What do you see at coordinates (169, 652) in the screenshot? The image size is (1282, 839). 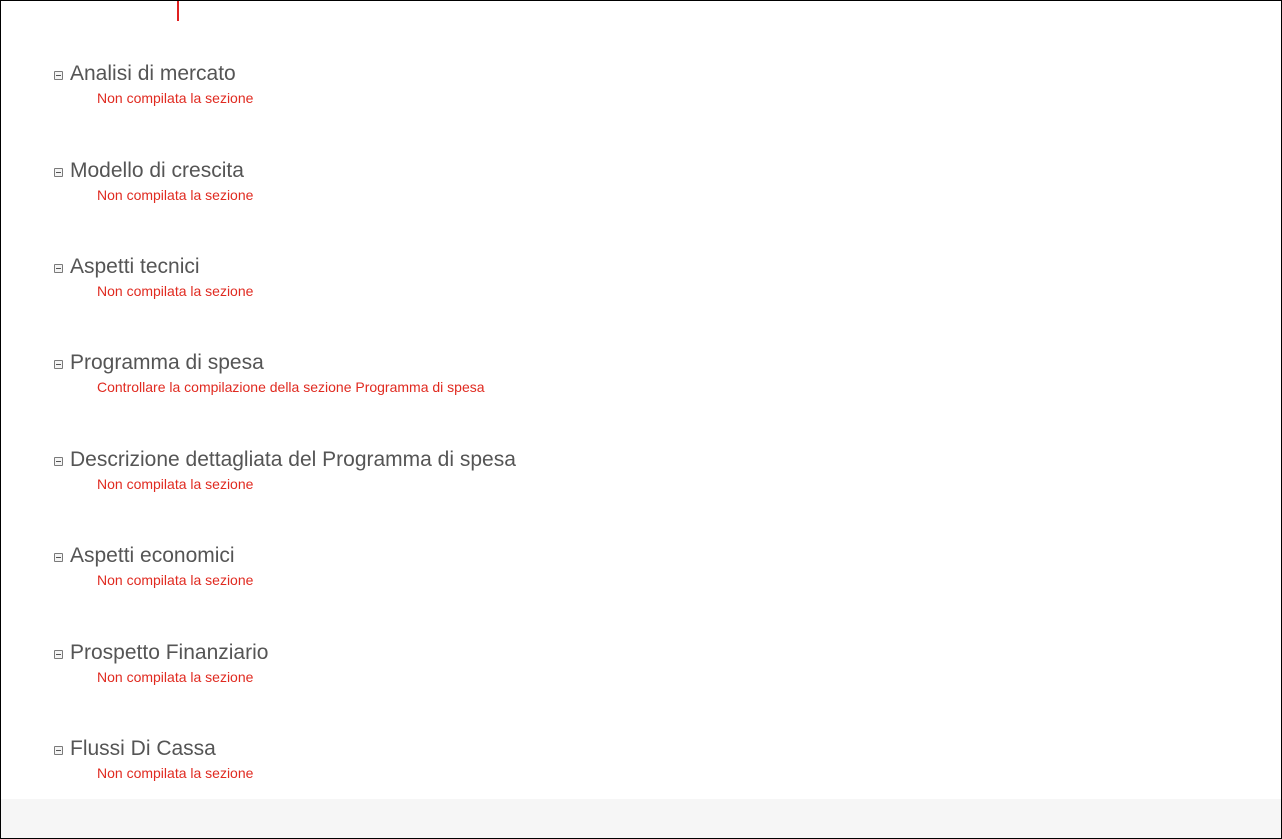 I see `section-title: Prospetto Finanziario` at bounding box center [169, 652].